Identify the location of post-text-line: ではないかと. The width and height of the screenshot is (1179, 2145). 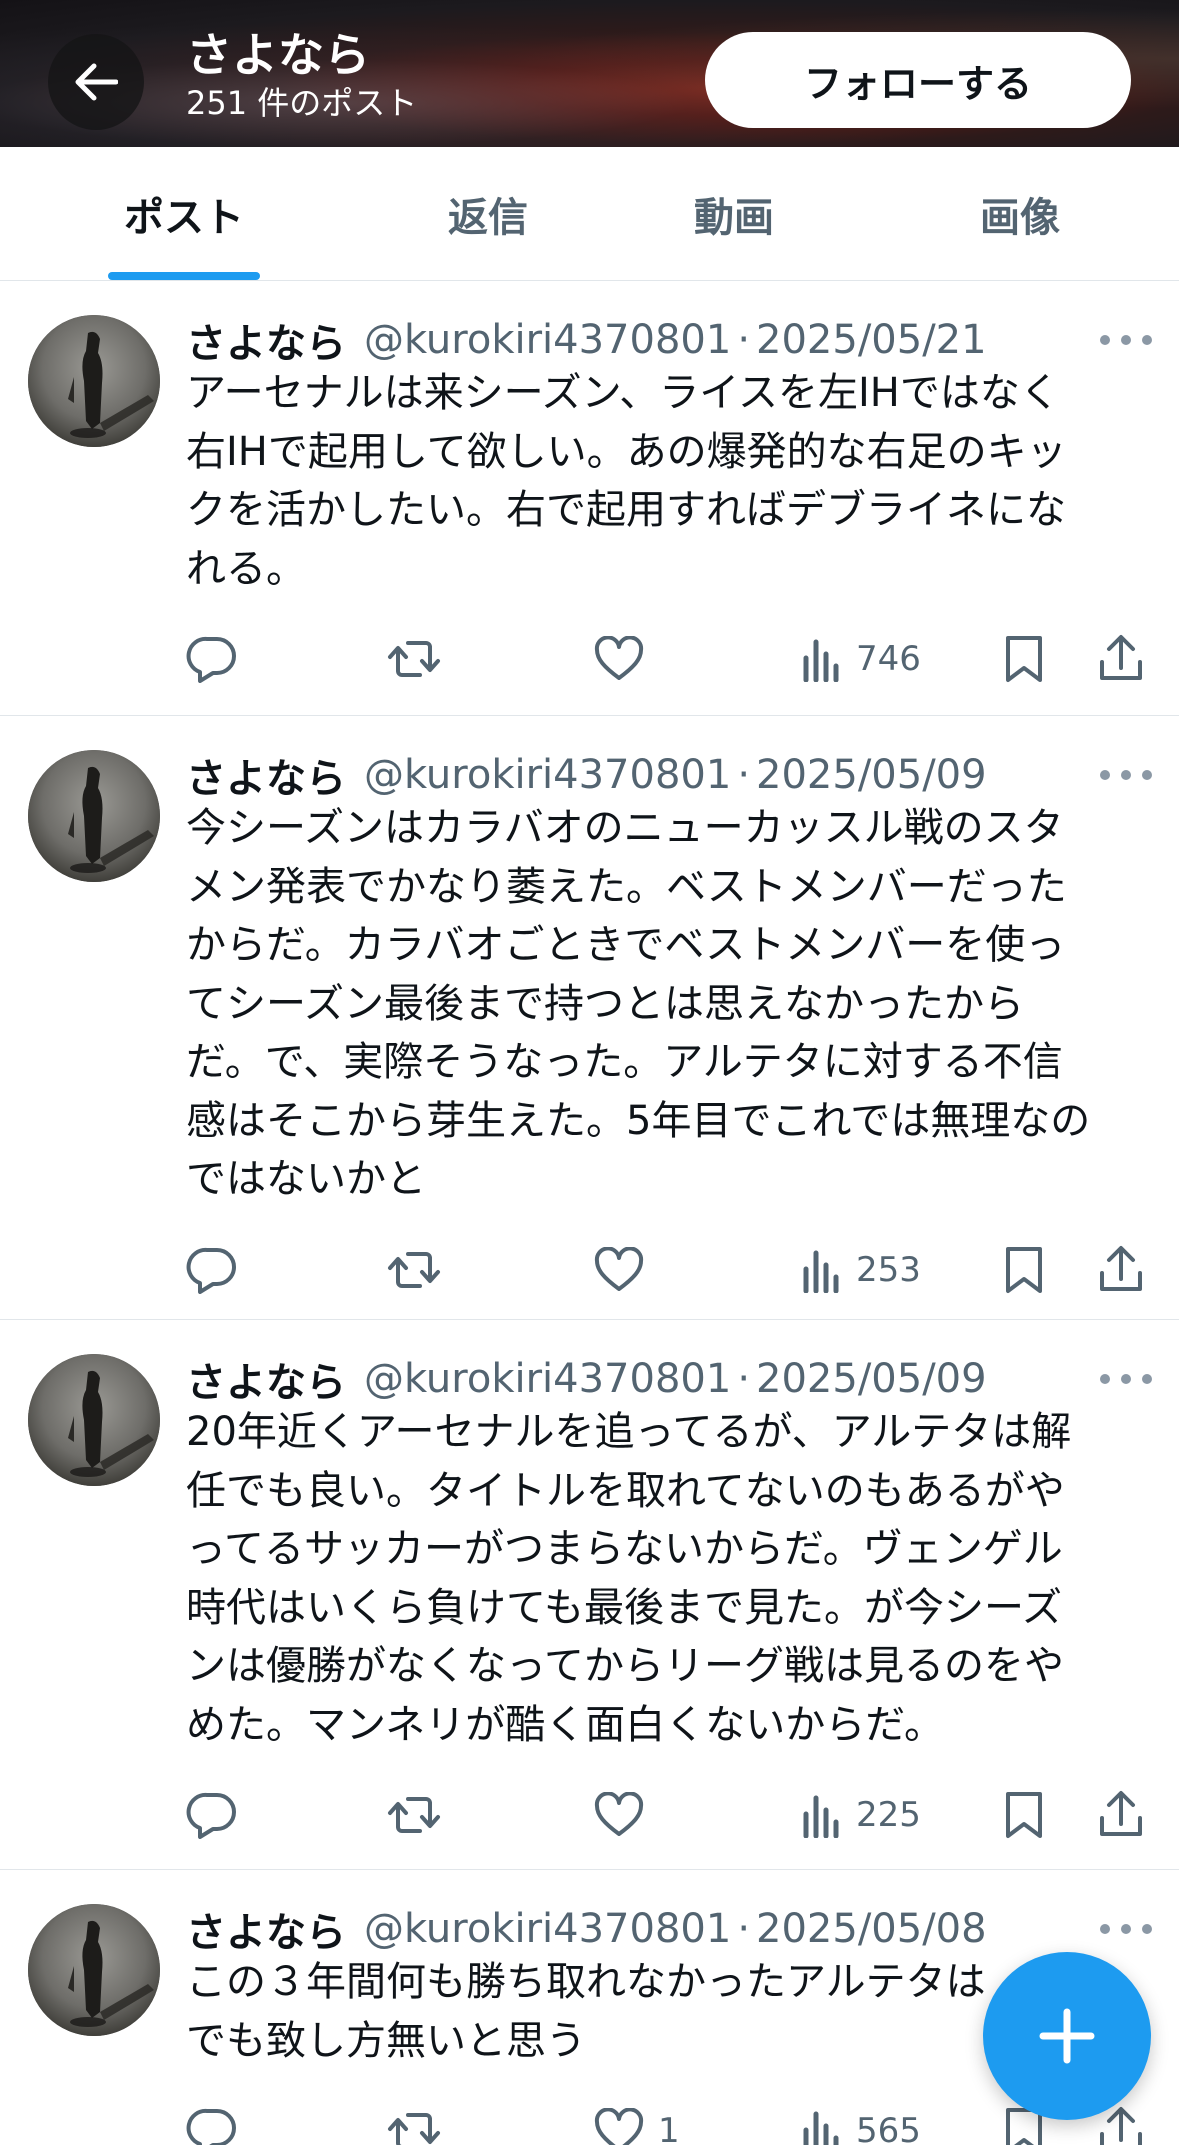
(306, 1179).